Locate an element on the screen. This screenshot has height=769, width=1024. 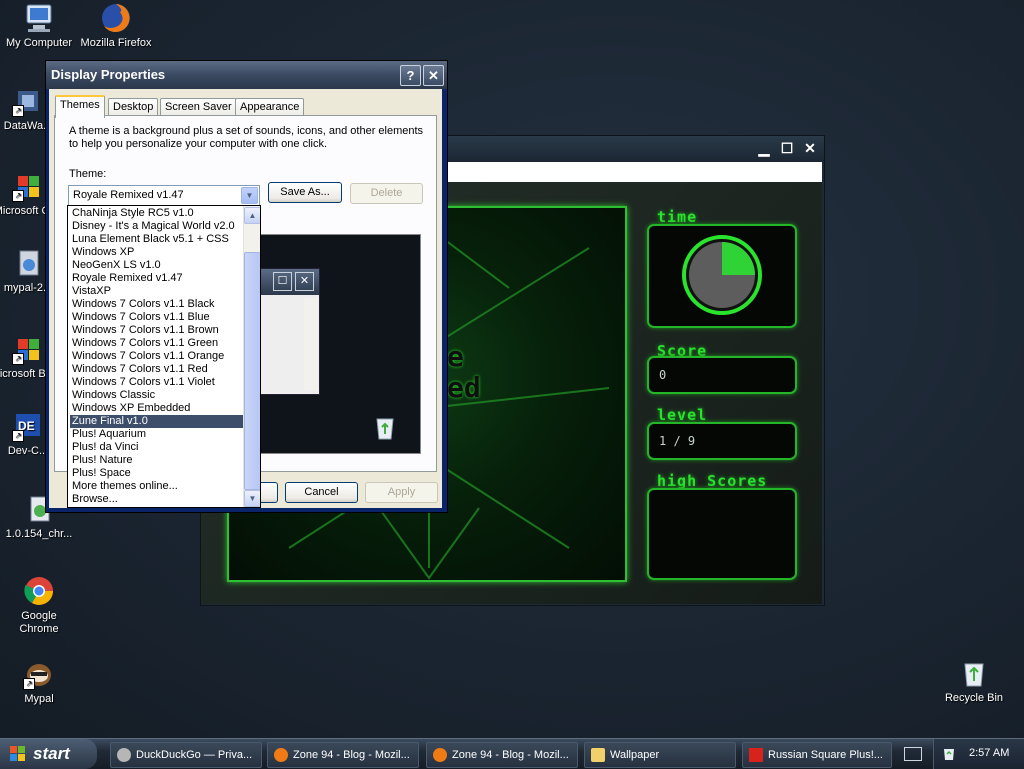
score-panel: 0 is located at coordinates (722, 375).